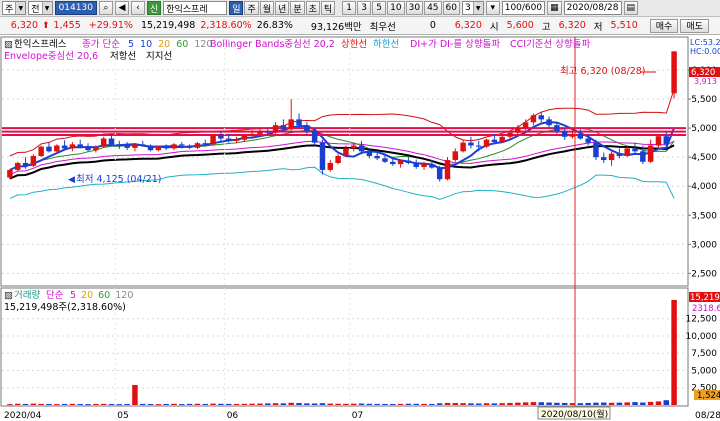  I want to click on minute-button-6: 60, so click(451, 8).